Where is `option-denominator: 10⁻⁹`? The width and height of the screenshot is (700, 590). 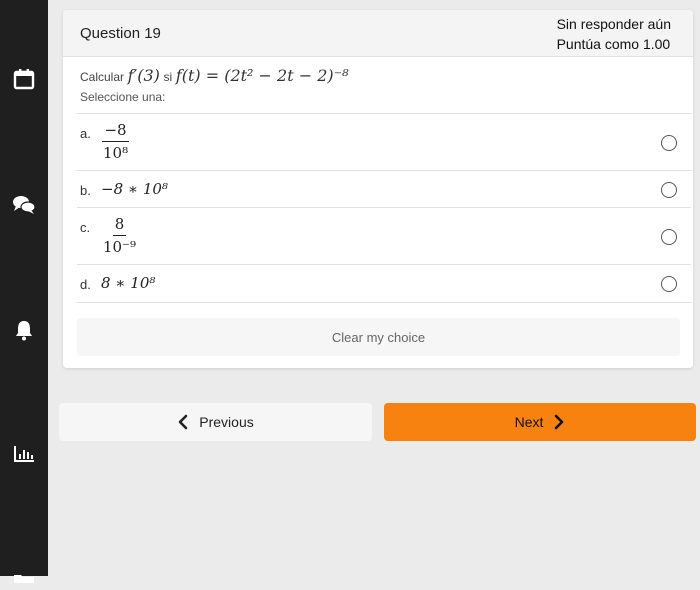 option-denominator: 10⁻⁹ is located at coordinates (120, 247).